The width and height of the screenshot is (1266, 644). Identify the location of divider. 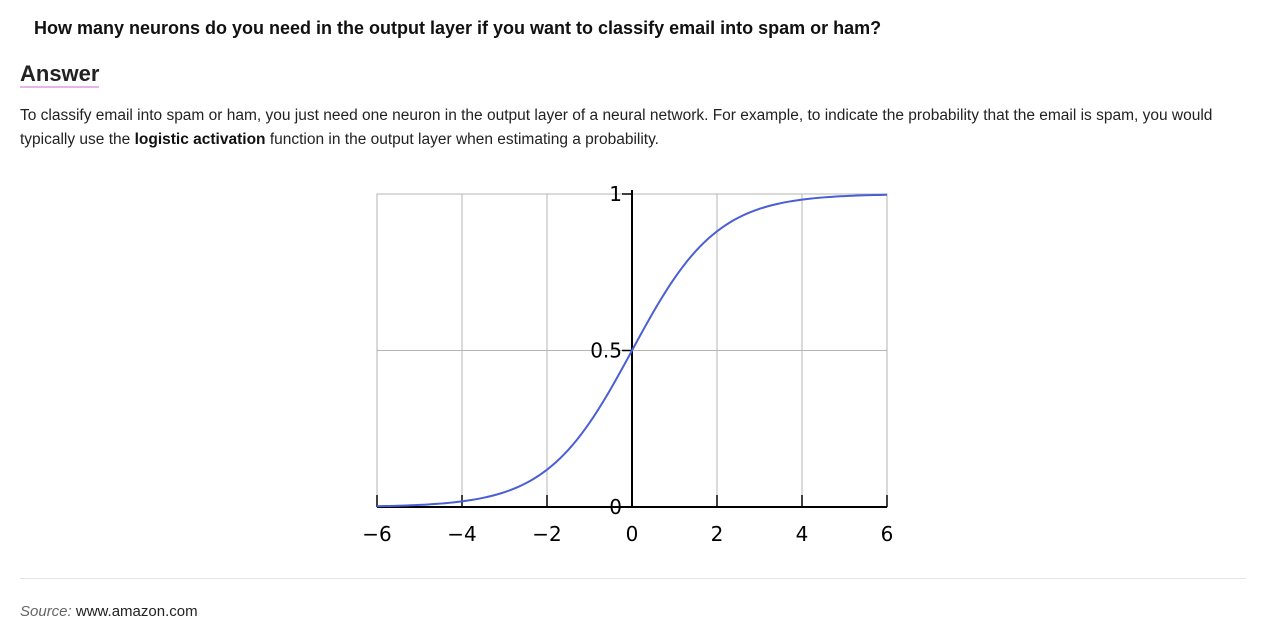
(633, 578).